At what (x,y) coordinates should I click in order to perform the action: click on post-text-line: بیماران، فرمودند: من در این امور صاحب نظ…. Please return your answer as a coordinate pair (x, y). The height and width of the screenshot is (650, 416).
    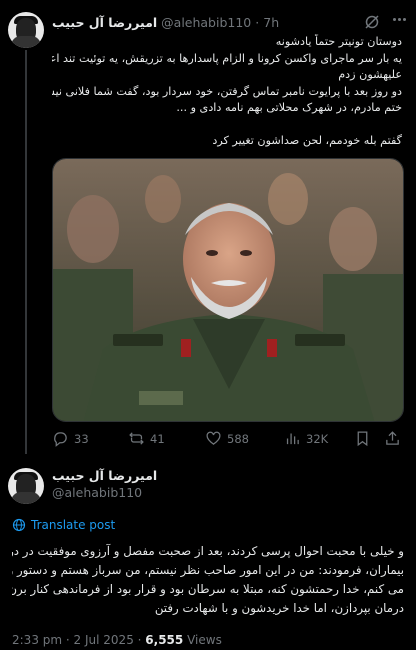
    Looking at the image, I should click on (208, 570).